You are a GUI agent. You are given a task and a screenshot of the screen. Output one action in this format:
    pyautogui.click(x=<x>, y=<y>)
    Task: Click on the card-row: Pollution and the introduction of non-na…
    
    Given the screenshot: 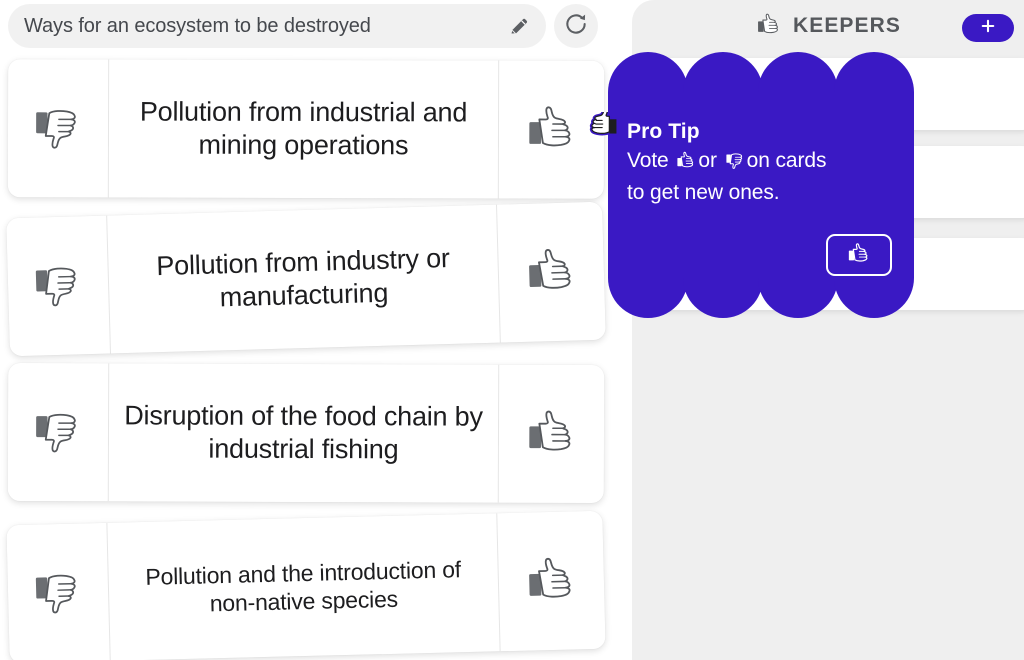 What is the action you would take?
    pyautogui.click(x=306, y=585)
    